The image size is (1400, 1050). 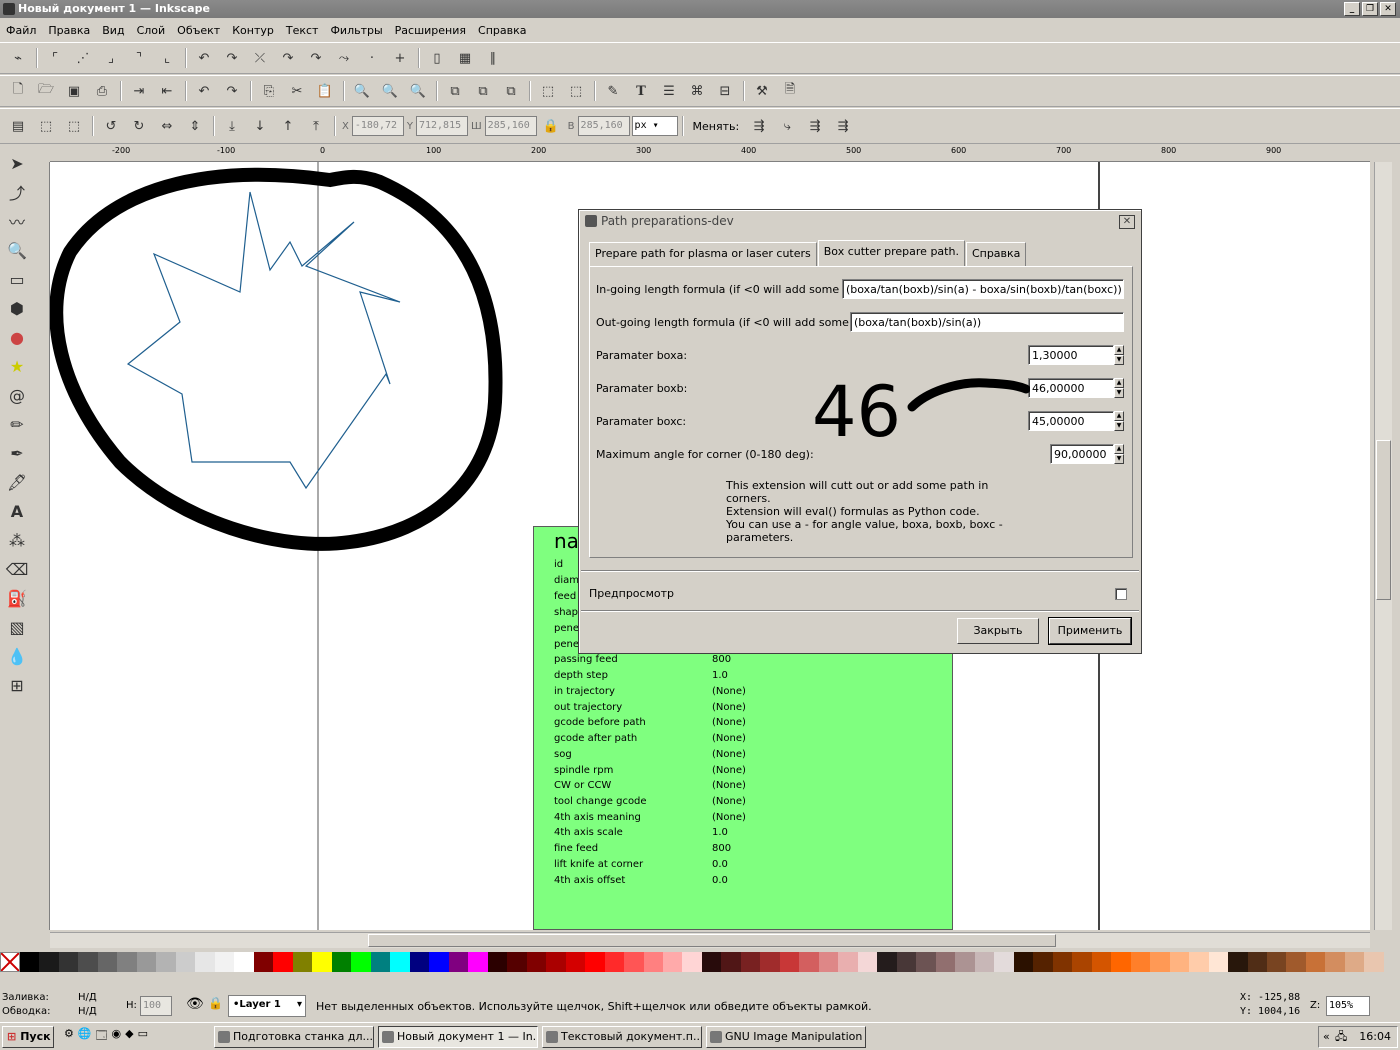 What do you see at coordinates (787, 126) in the screenshot?
I see `scale-corners-icon: ⤷` at bounding box center [787, 126].